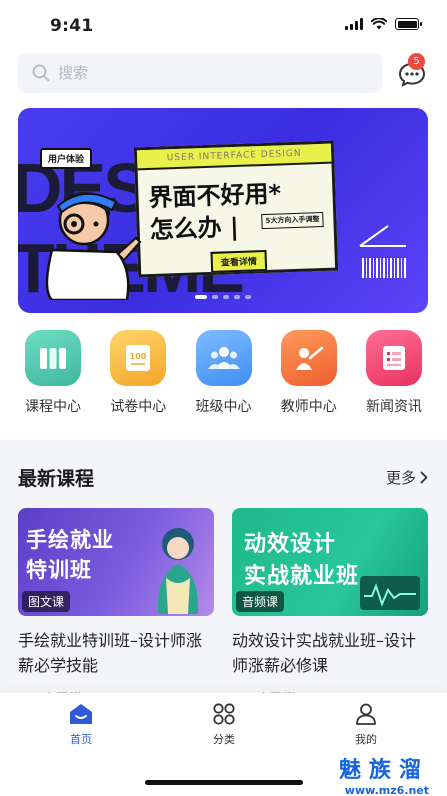  I want to click on course-thumbnail: 动效设计 实战就业班 音频课, so click(330, 562).